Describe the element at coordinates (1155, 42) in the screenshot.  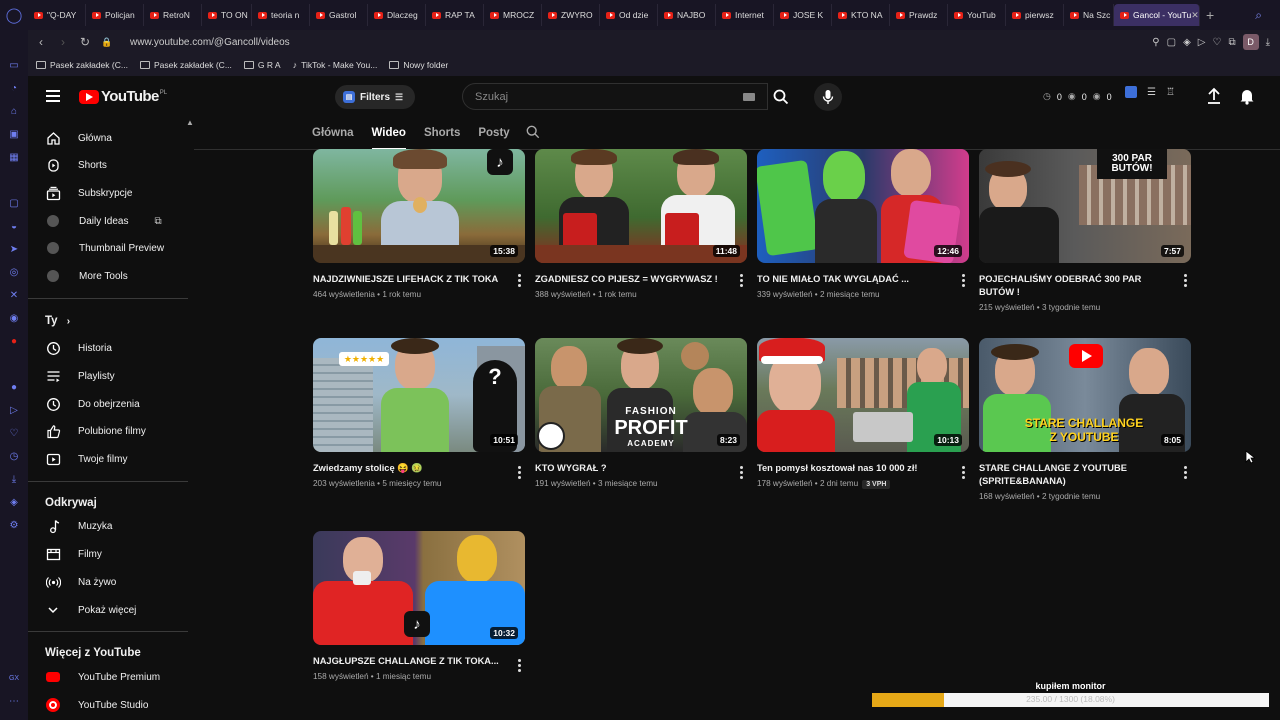
I see `pin-icon: ⚲` at that location.